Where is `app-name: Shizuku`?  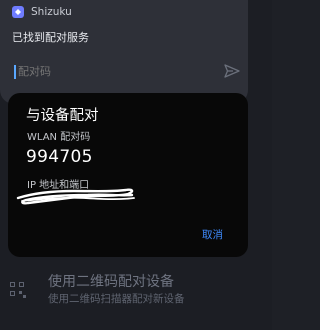
app-name: Shizuku is located at coordinates (51, 12).